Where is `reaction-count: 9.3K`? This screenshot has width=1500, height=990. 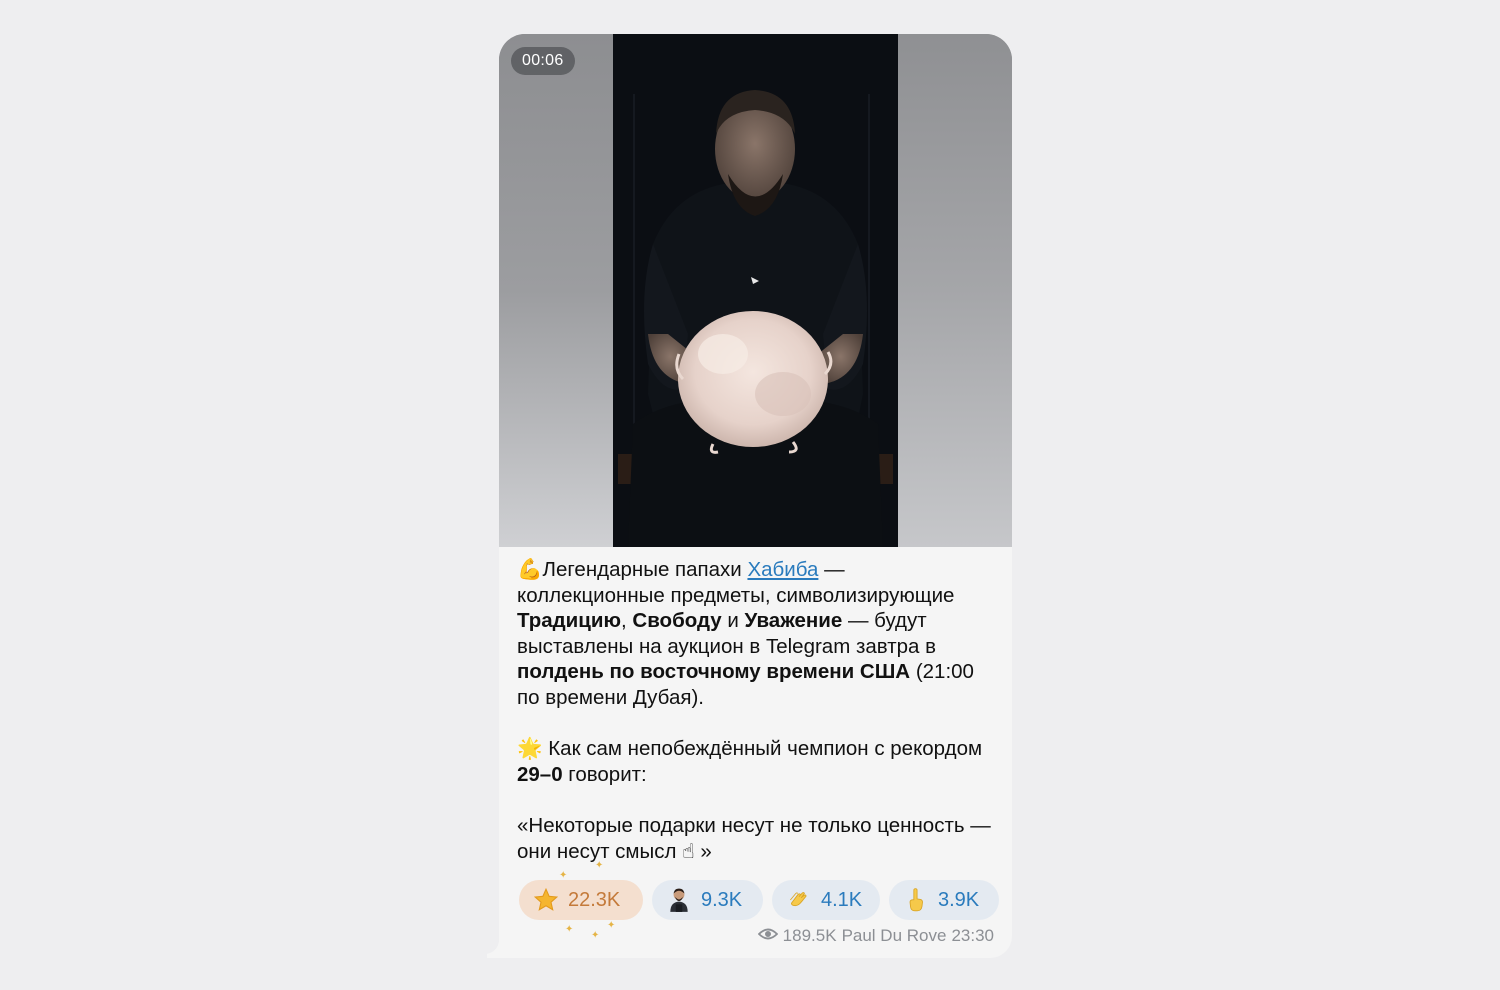 reaction-count: 9.3K is located at coordinates (722, 899).